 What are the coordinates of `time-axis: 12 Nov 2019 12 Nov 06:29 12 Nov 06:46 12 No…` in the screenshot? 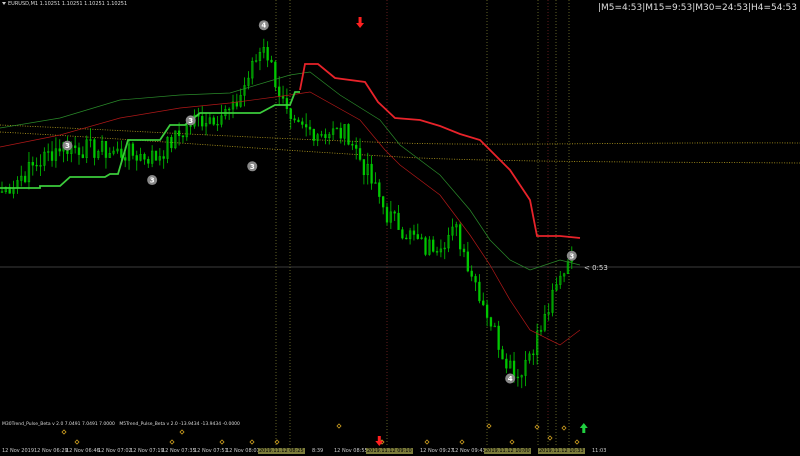 It's located at (400, 451).